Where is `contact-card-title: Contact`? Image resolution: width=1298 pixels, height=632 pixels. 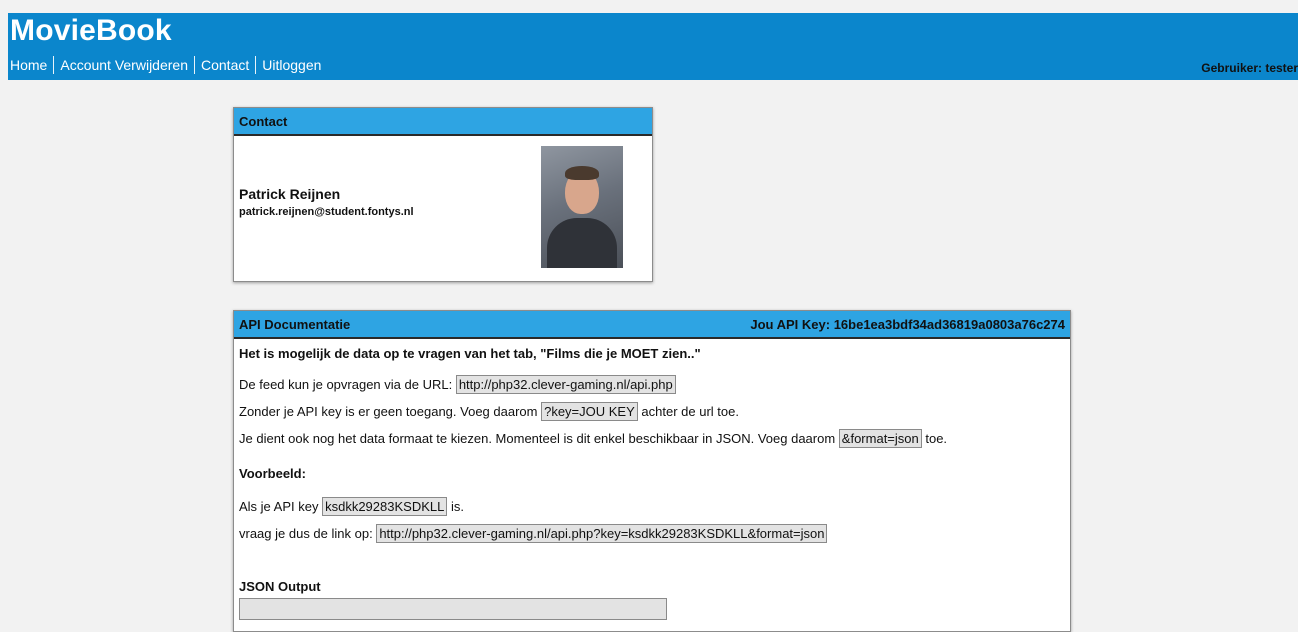
contact-card-title: Contact is located at coordinates (263, 121).